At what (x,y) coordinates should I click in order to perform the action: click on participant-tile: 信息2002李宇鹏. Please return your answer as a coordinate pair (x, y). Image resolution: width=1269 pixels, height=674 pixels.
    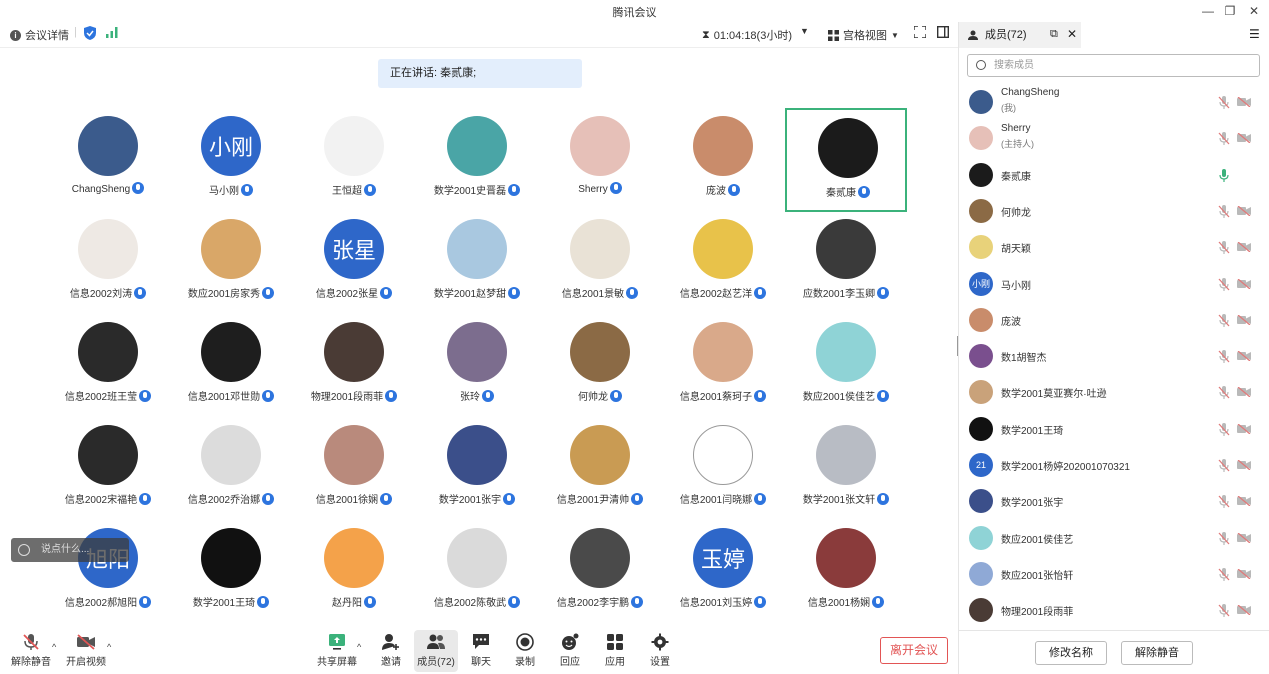
    Looking at the image, I should click on (600, 572).